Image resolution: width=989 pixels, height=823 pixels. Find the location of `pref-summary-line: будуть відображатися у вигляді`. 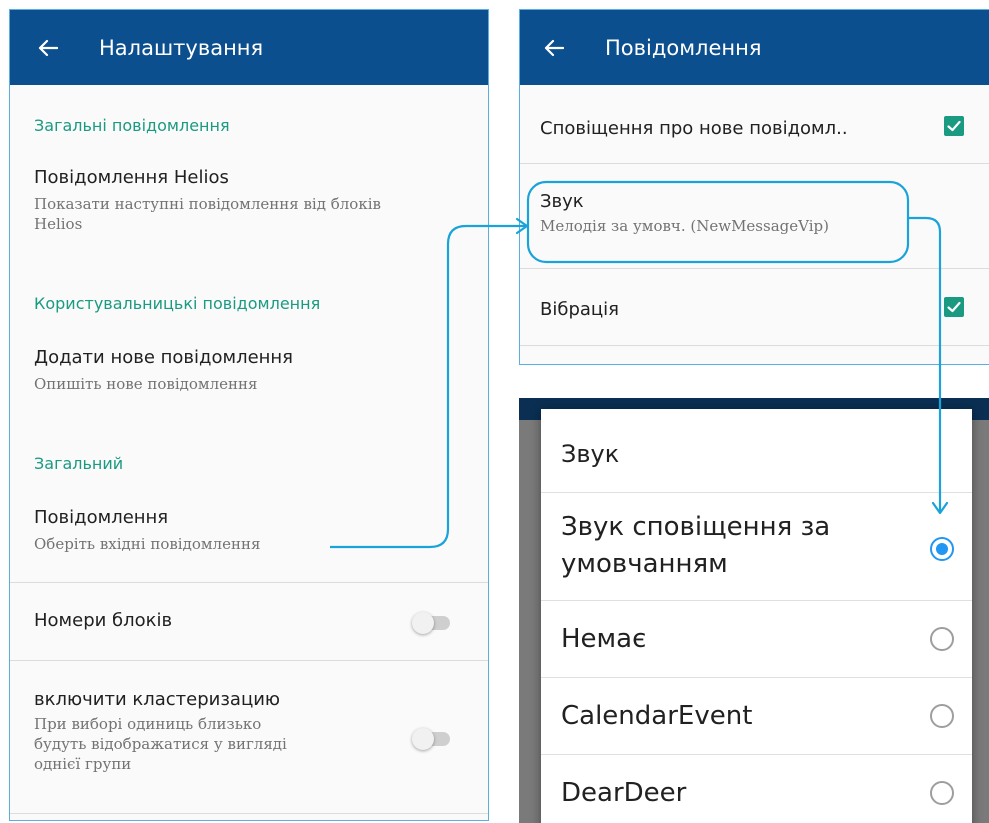

pref-summary-line: будуть відображатися у вигляді is located at coordinates (160, 744).